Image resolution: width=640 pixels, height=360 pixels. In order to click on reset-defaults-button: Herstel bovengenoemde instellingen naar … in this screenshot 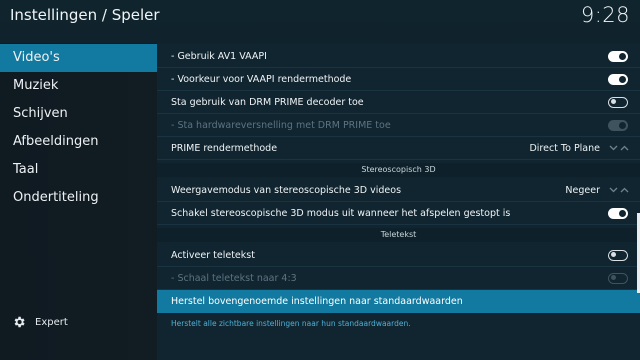, I will do `click(398, 301)`.